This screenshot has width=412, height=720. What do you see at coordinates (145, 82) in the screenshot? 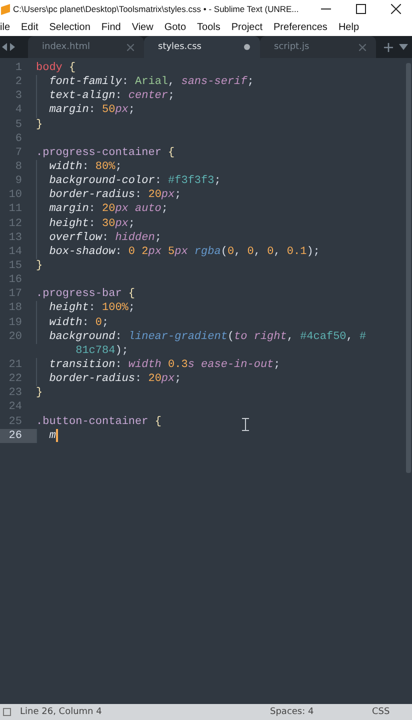
I see `code-line: font-family: Arial, sans-serif;` at bounding box center [145, 82].